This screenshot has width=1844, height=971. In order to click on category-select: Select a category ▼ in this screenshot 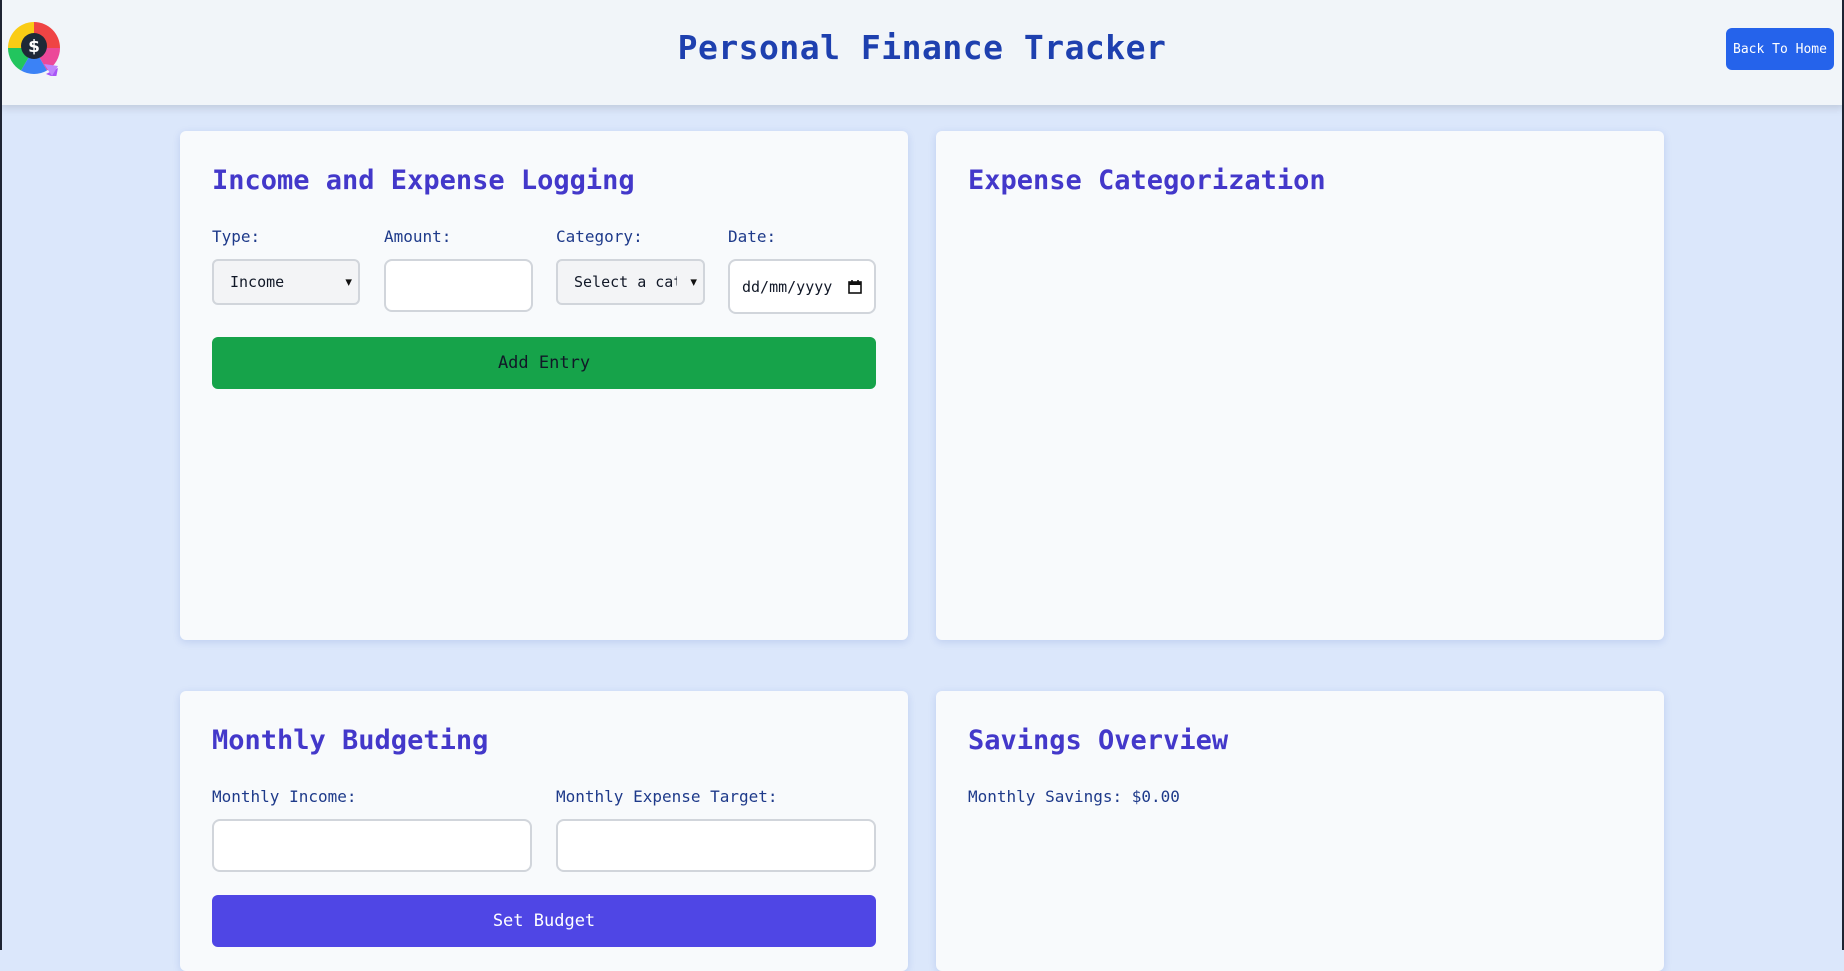, I will do `click(630, 282)`.